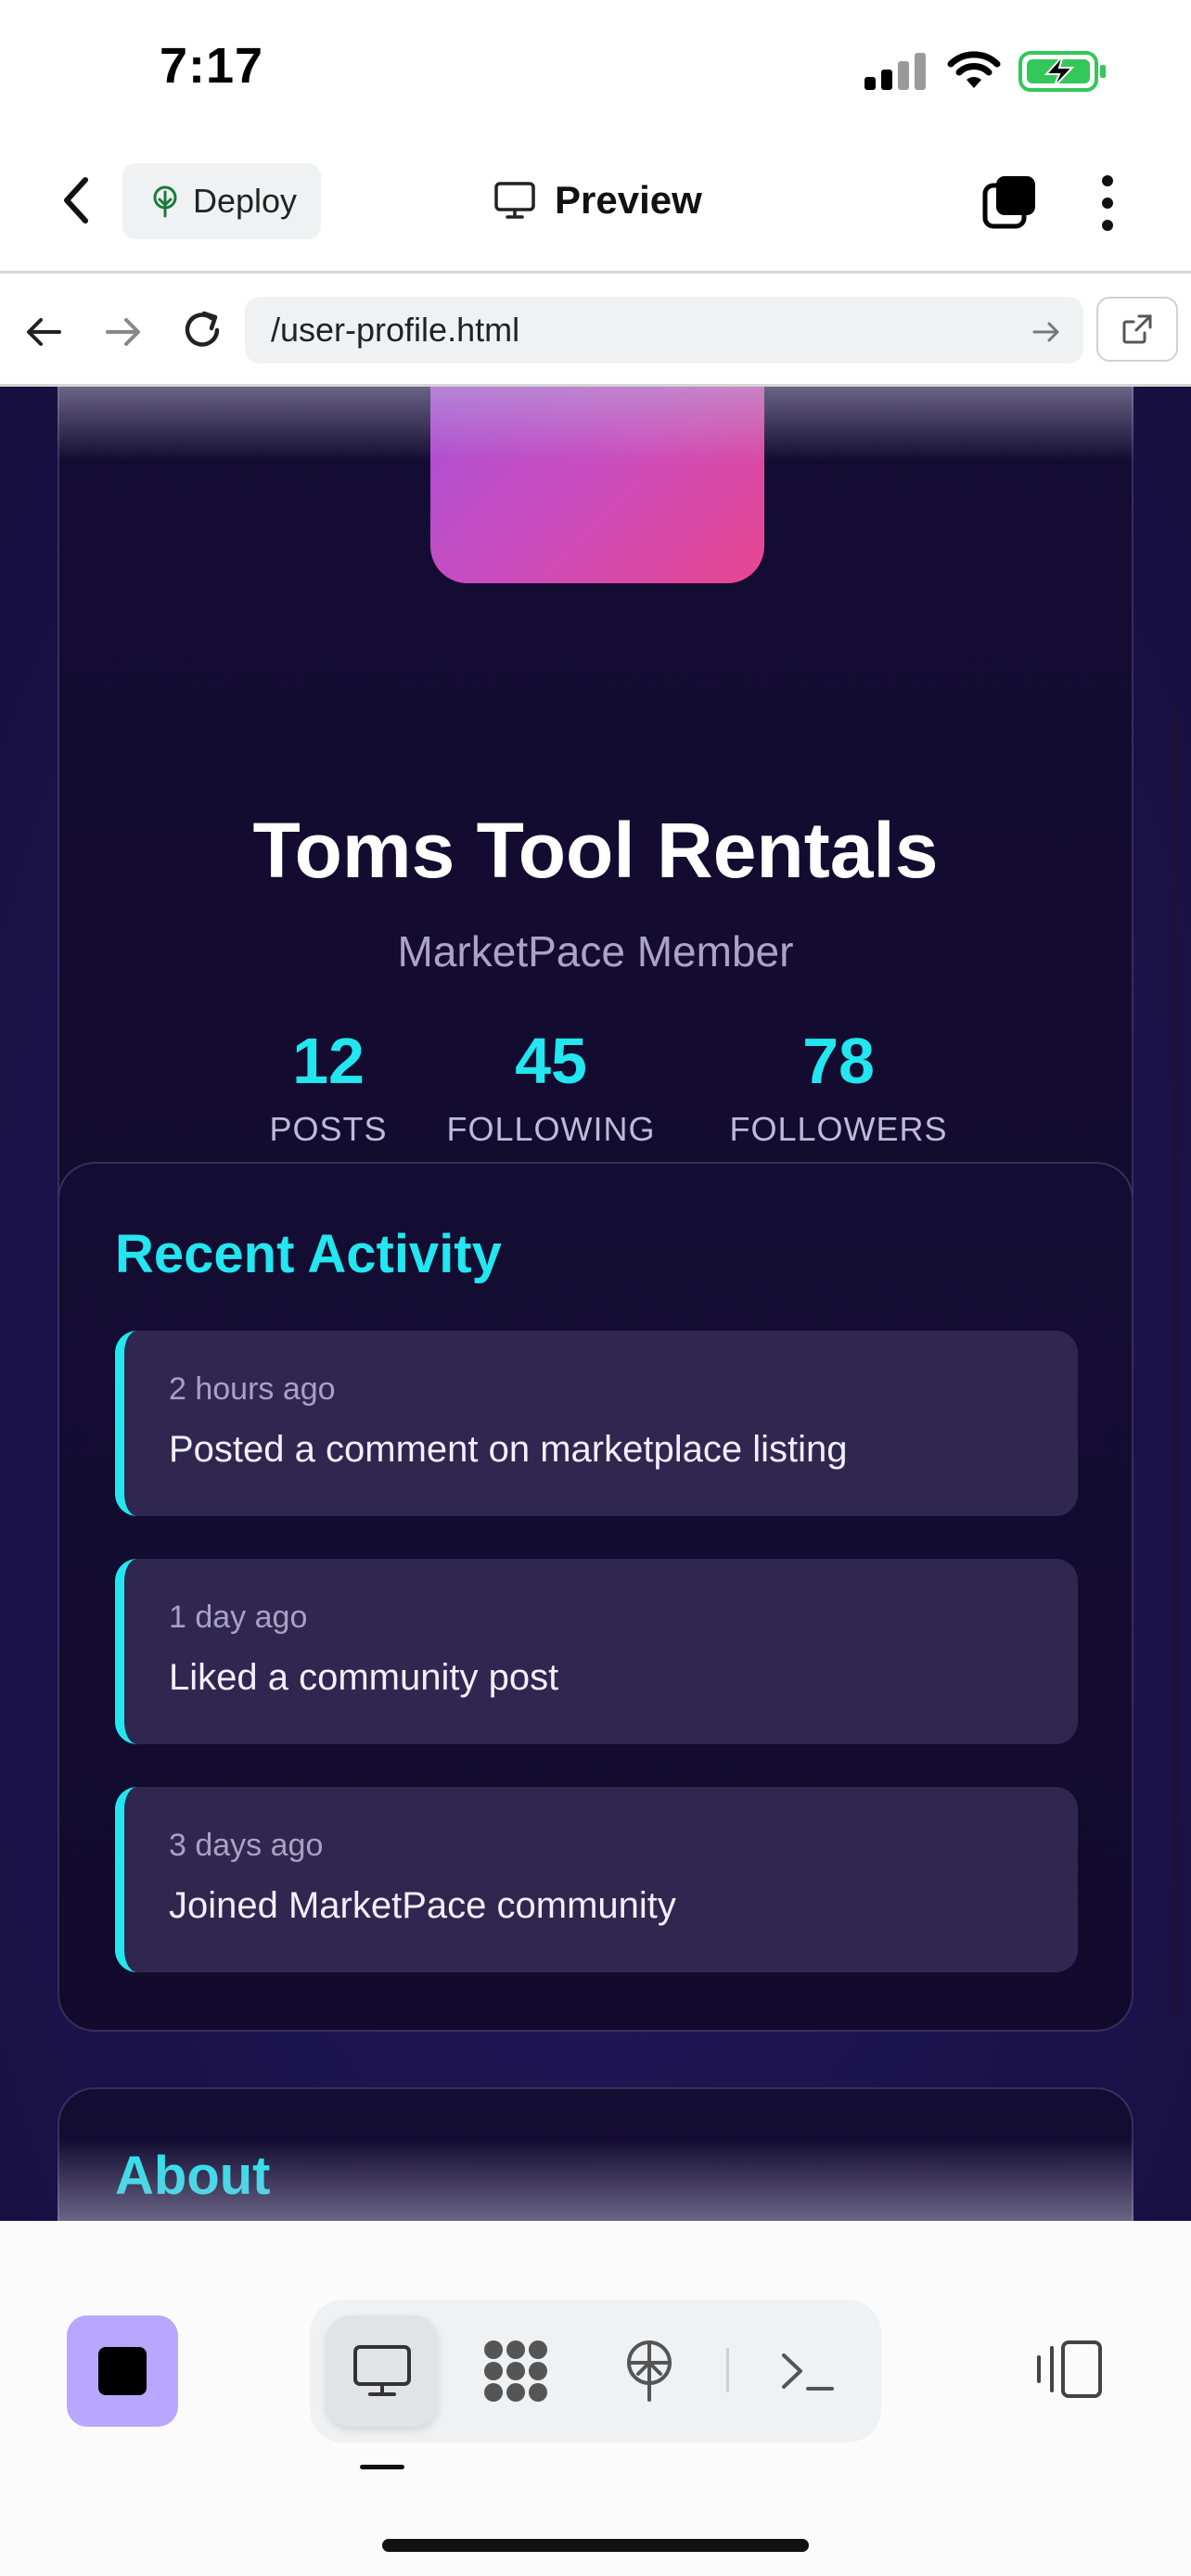  What do you see at coordinates (727, 2370) in the screenshot?
I see `switcher-separator` at bounding box center [727, 2370].